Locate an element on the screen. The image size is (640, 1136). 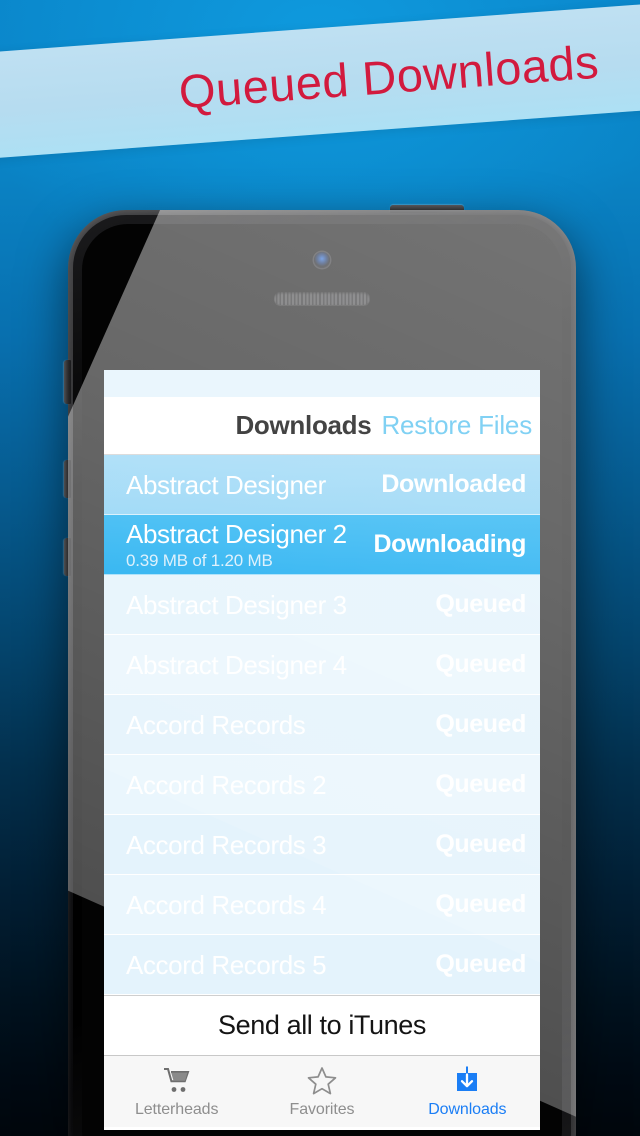
tab-downloads: Downloads is located at coordinates (467, 1091).